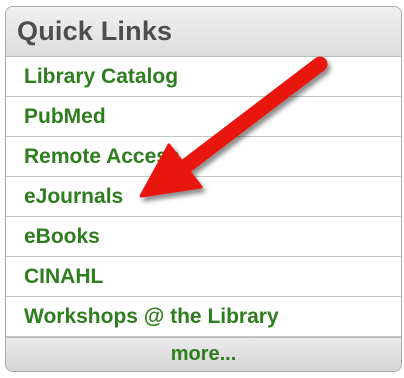 This screenshot has width=404, height=378. Describe the element at coordinates (63, 277) in the screenshot. I see `cinahl-link: CINAHL` at that location.